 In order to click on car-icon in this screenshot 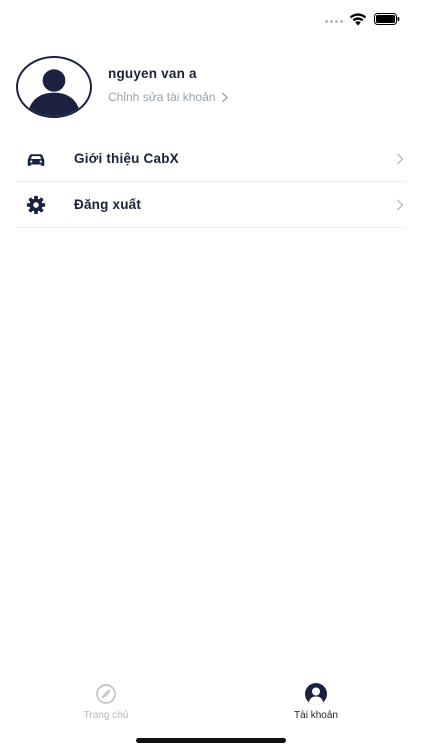, I will do `click(36, 159)`.